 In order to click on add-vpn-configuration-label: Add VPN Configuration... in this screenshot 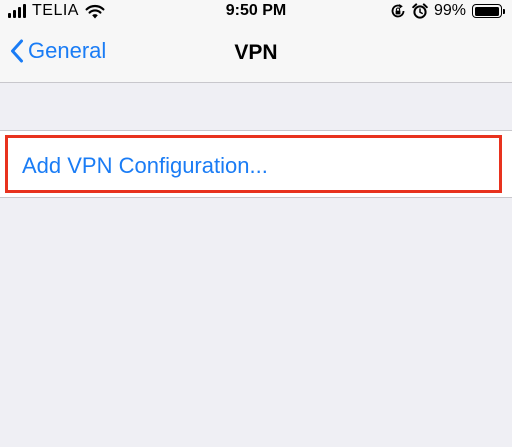, I will do `click(145, 165)`.